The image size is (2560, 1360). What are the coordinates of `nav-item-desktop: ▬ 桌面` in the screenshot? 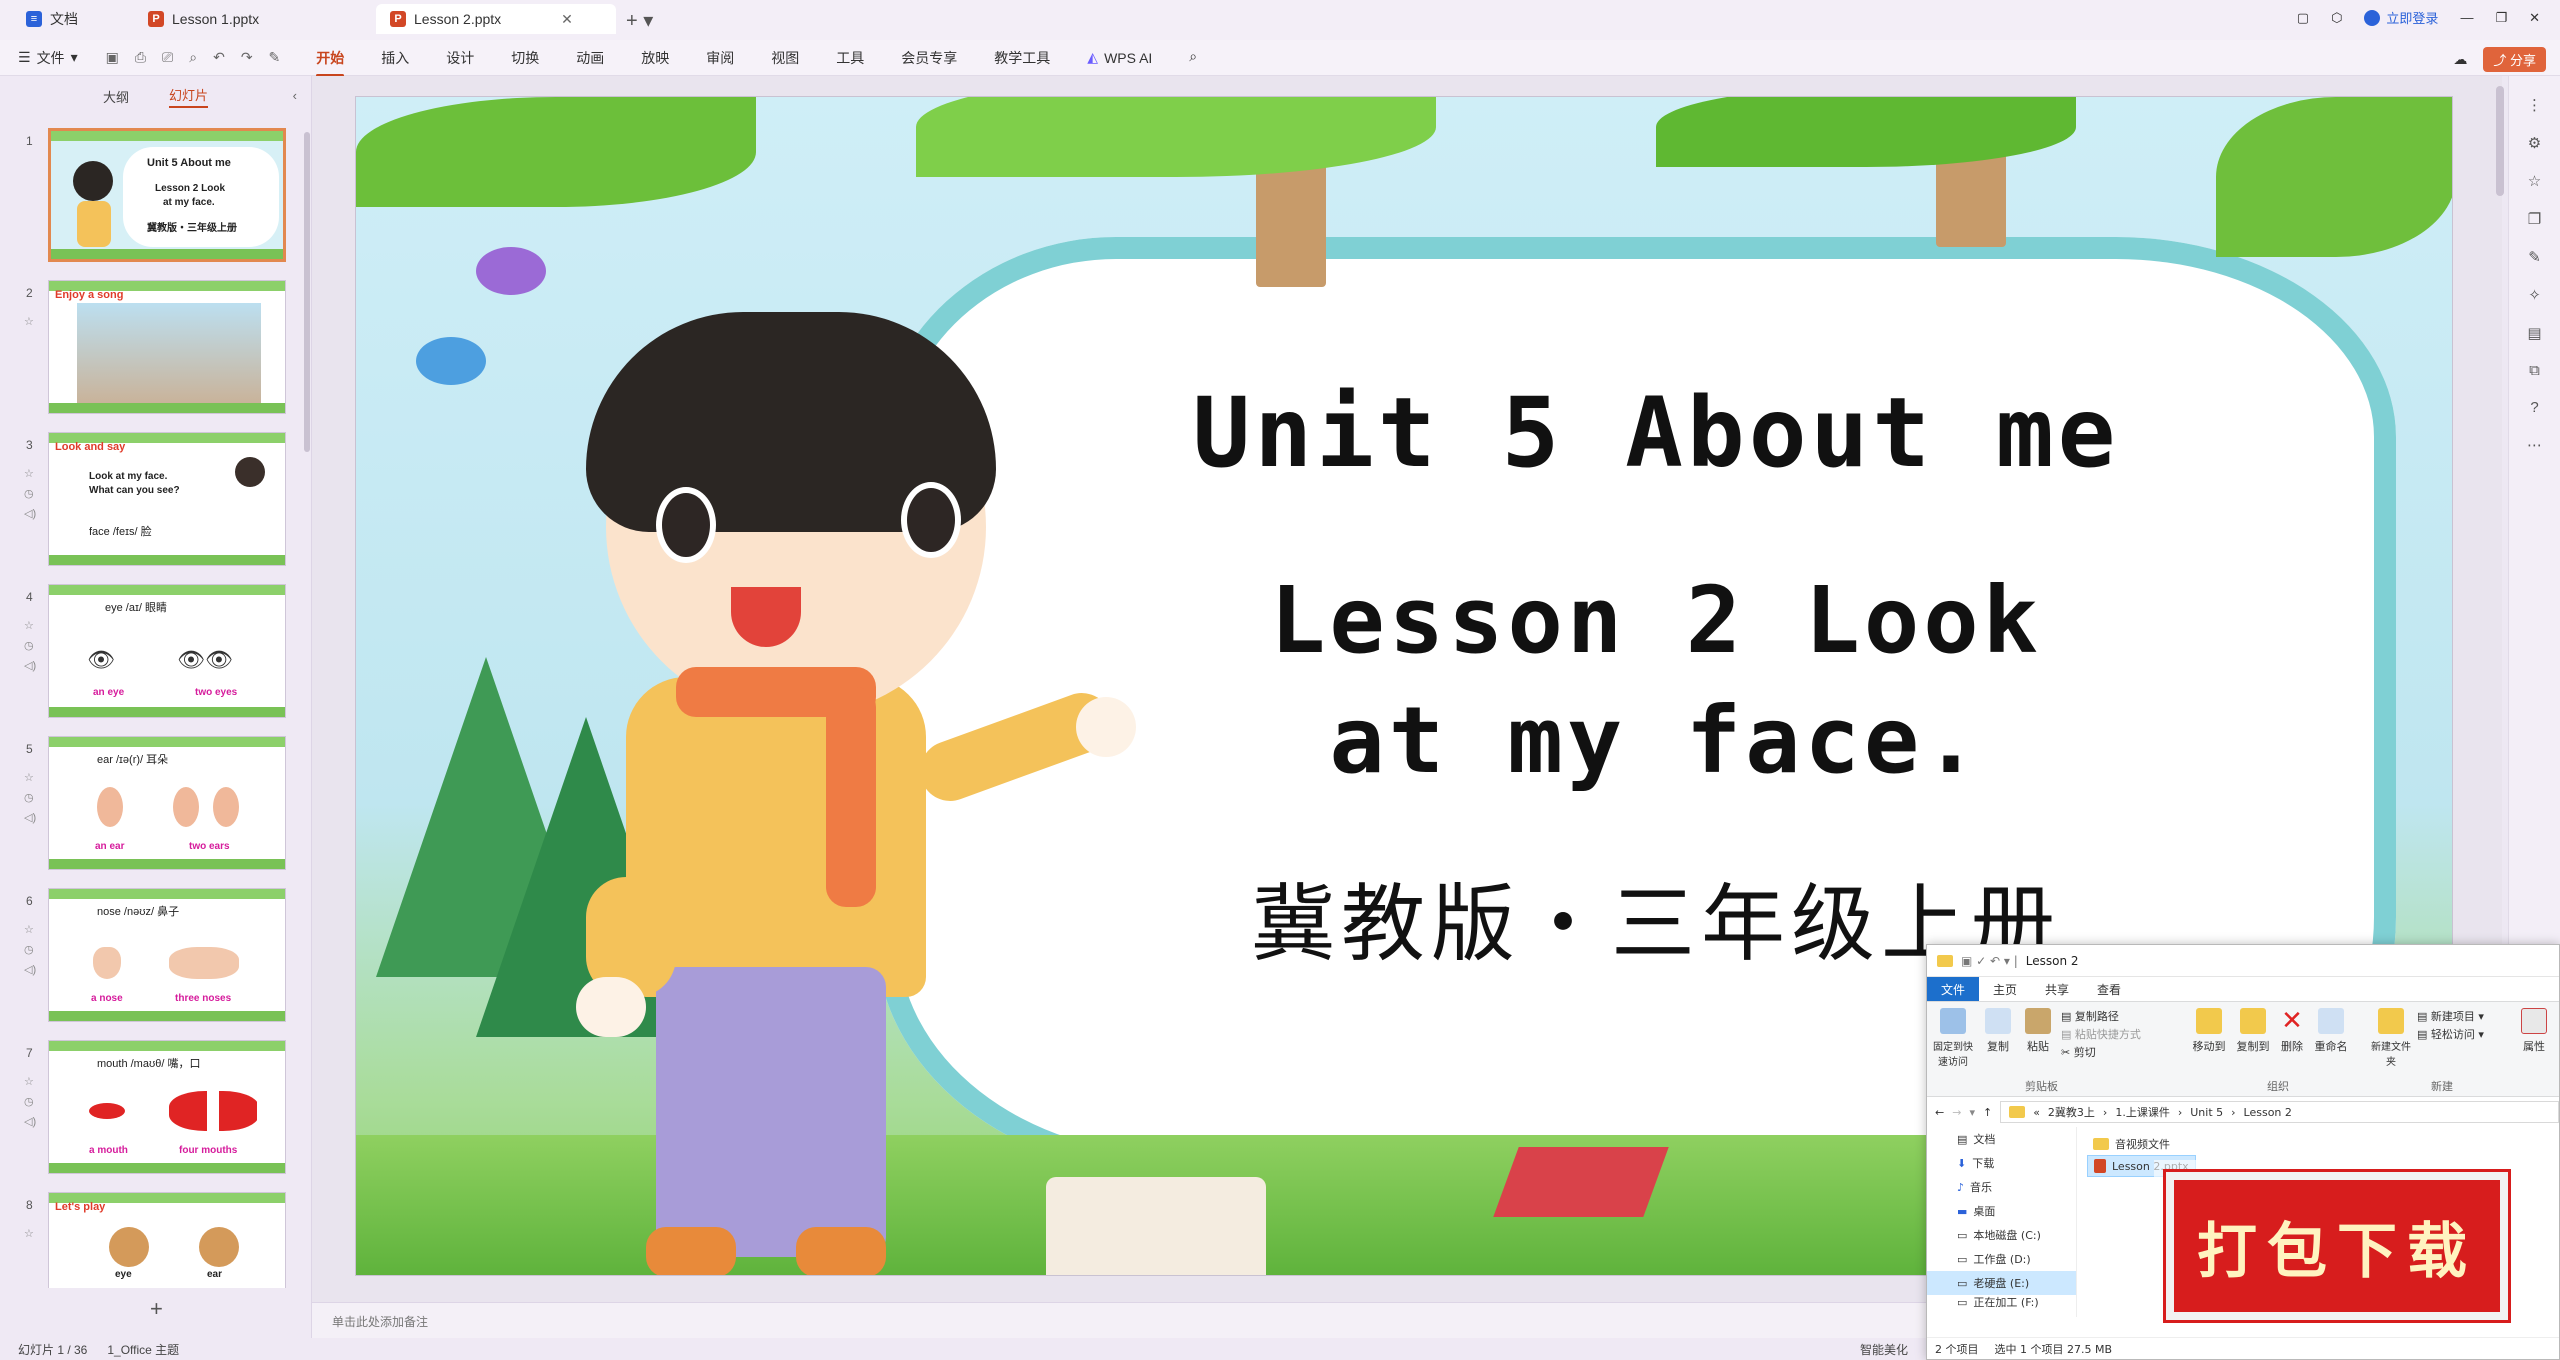 It's located at (2001, 1211).